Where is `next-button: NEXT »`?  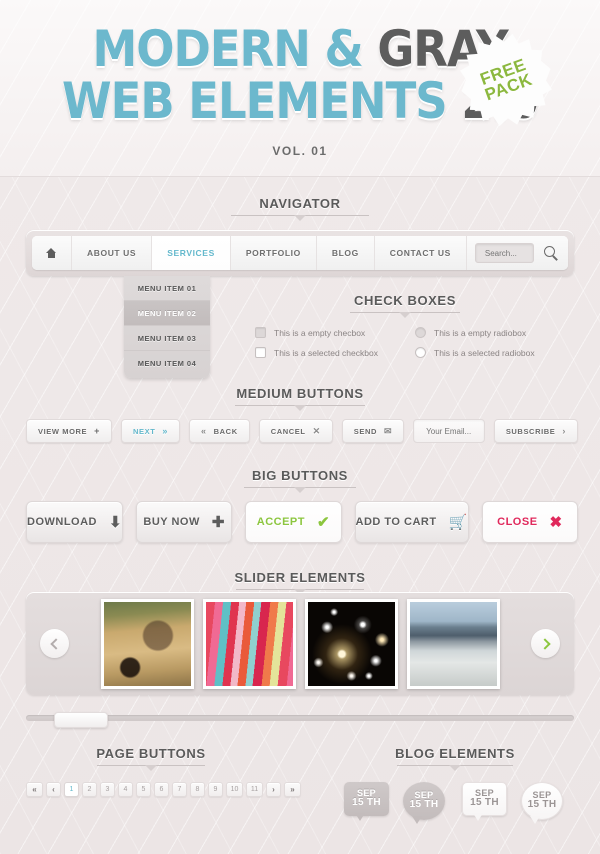 next-button: NEXT » is located at coordinates (151, 431).